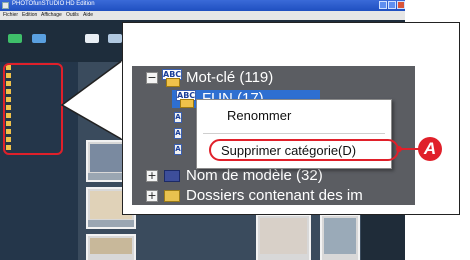 The width and height of the screenshot is (470, 260). I want to click on keyword-node: − ABC Mot-clé (119), so click(273, 78).